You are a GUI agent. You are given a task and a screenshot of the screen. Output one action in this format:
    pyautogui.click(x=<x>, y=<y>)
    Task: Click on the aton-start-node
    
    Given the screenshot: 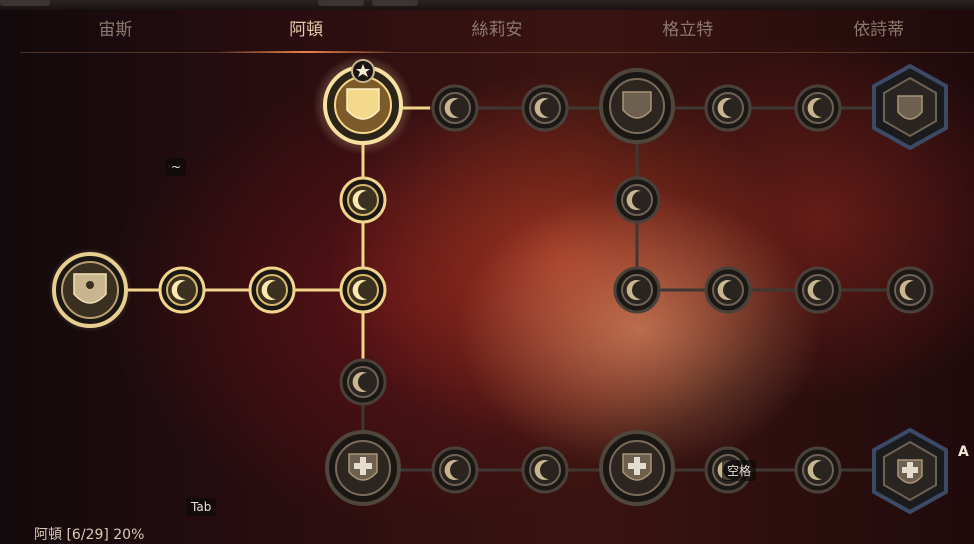 What is the action you would take?
    pyautogui.click(x=90, y=290)
    